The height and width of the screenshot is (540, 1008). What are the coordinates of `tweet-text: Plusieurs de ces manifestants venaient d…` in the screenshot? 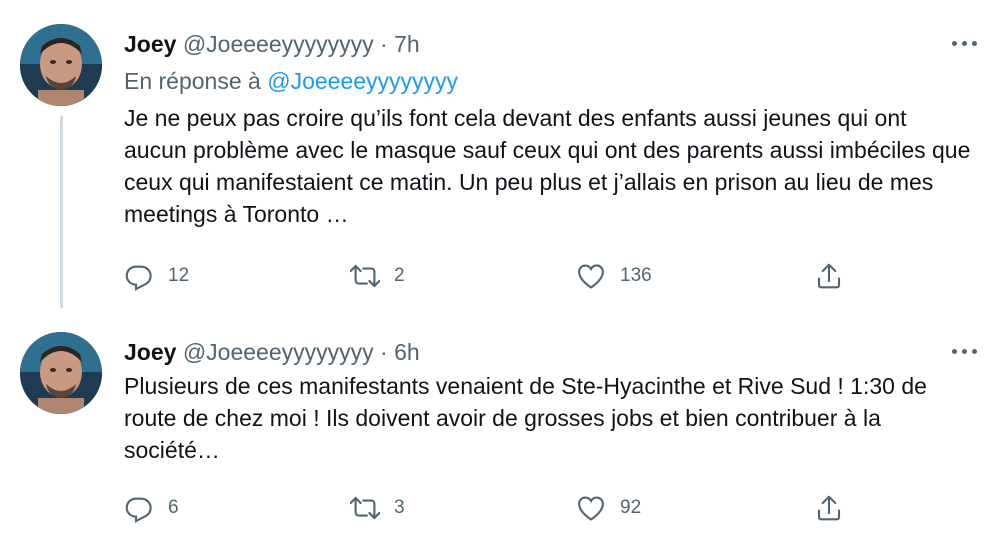 It's located at (525, 418).